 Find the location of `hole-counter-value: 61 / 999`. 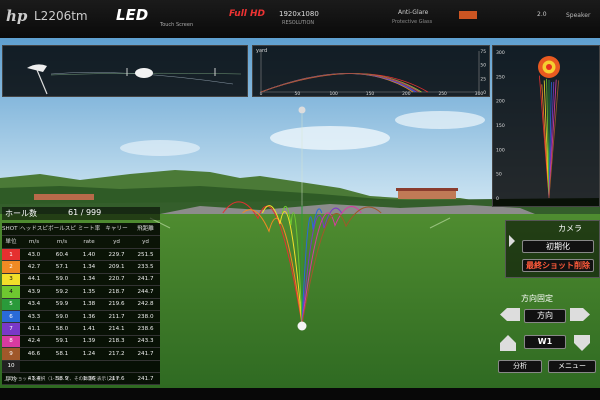

hole-counter-value: 61 / 999 is located at coordinates (85, 212).